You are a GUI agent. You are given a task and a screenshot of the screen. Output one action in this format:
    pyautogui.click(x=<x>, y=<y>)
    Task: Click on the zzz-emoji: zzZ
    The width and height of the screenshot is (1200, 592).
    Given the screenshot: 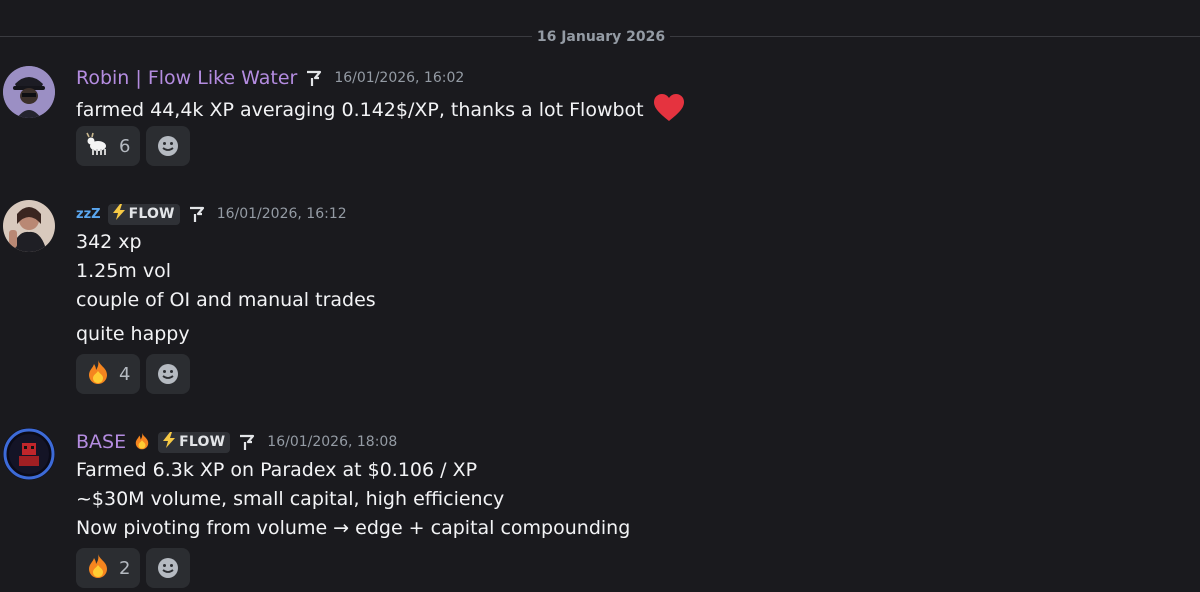 What is the action you would take?
    pyautogui.click(x=88, y=214)
    